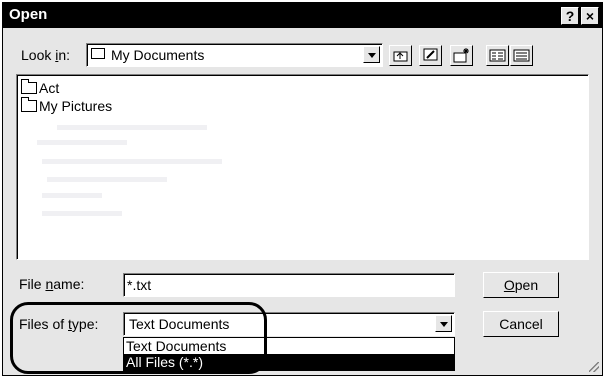 The height and width of the screenshot is (378, 605). I want to click on list-item: My Pictures, so click(66, 106).